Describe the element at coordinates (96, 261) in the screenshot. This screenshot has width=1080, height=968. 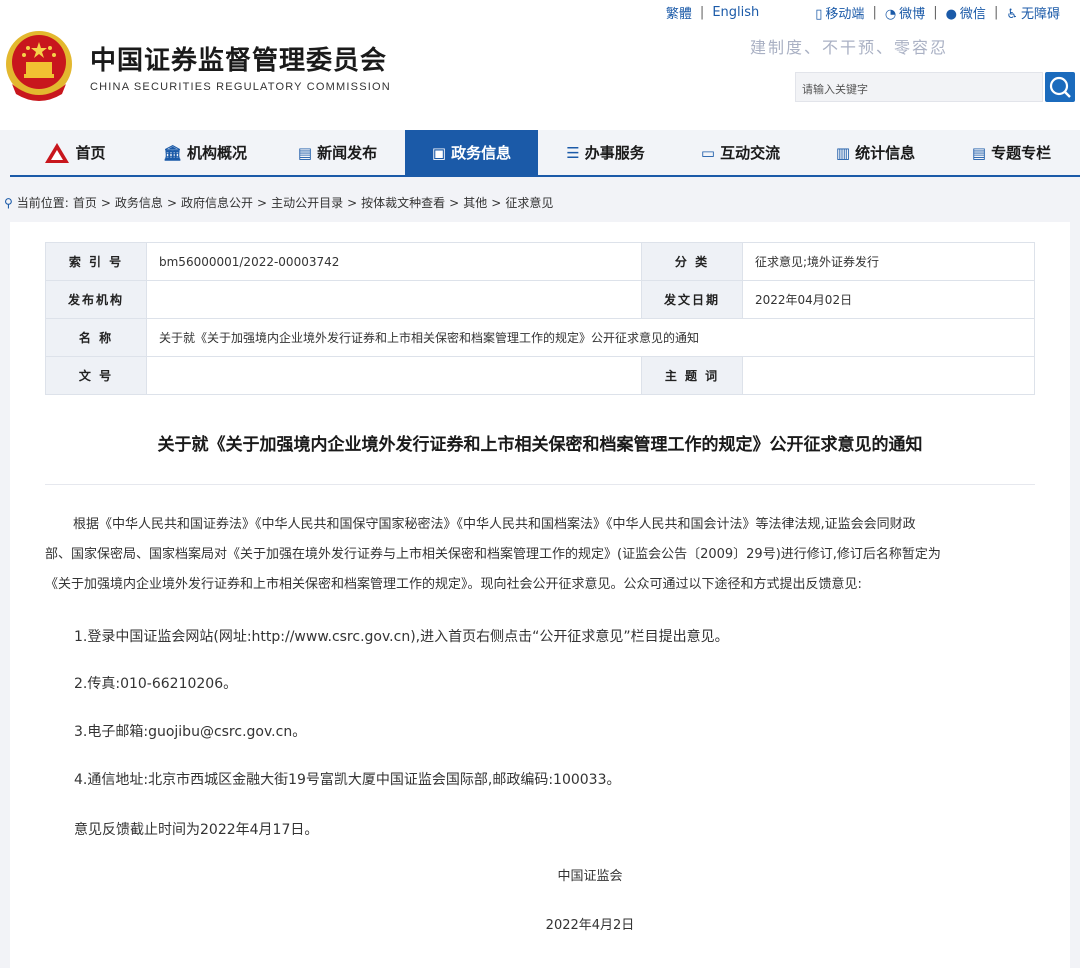
I see `meta-label: 索 引 号` at that location.